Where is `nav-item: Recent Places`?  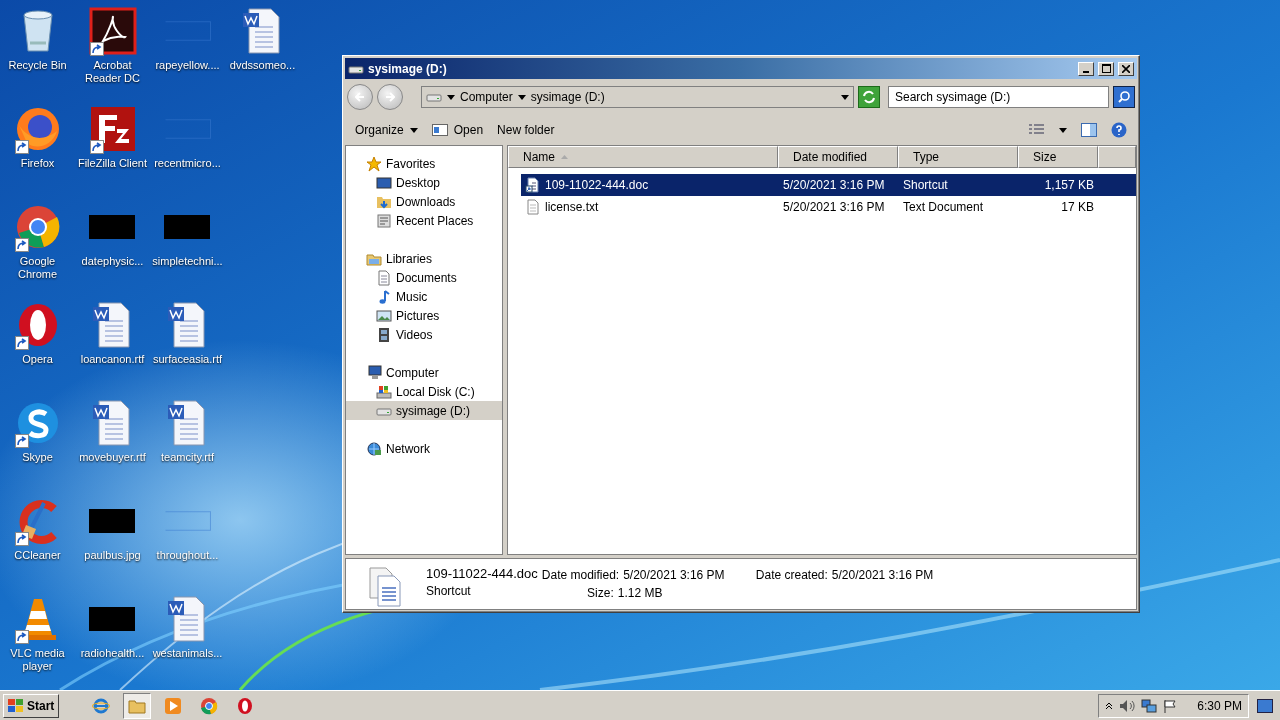
nav-item: Recent Places is located at coordinates (424, 220).